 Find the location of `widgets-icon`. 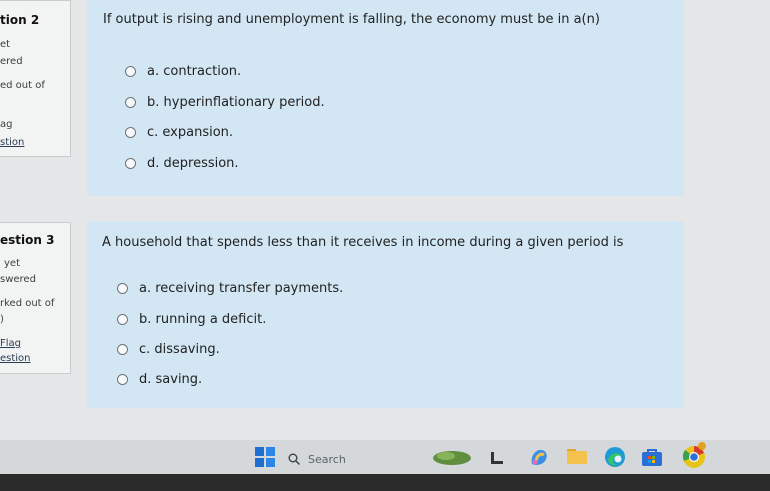

widgets-icon is located at coordinates (452, 457).